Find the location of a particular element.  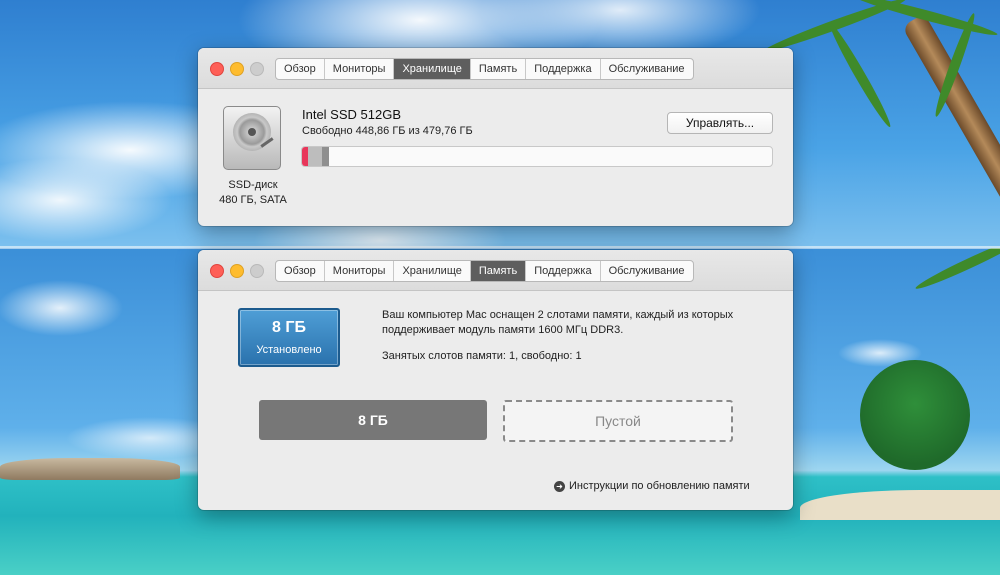

memory-upgrade-link: ➜ Инструкции по обновлению памяти is located at coordinates (652, 486).